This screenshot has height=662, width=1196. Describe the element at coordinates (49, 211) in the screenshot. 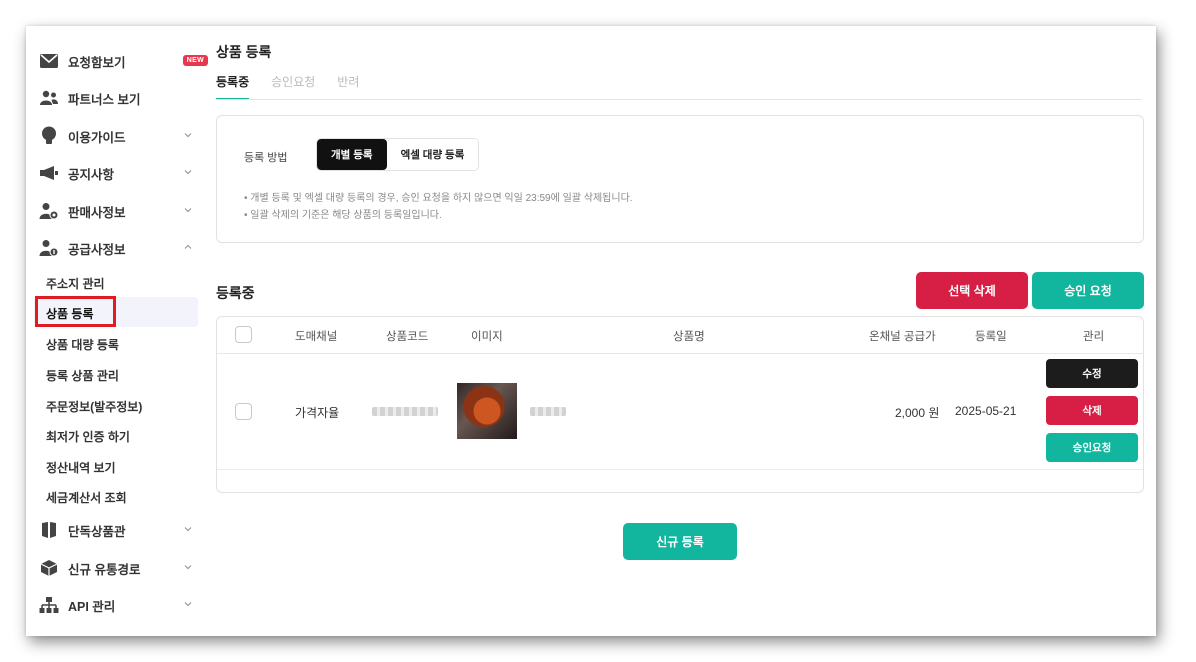

I see `seller-user-icon` at that location.